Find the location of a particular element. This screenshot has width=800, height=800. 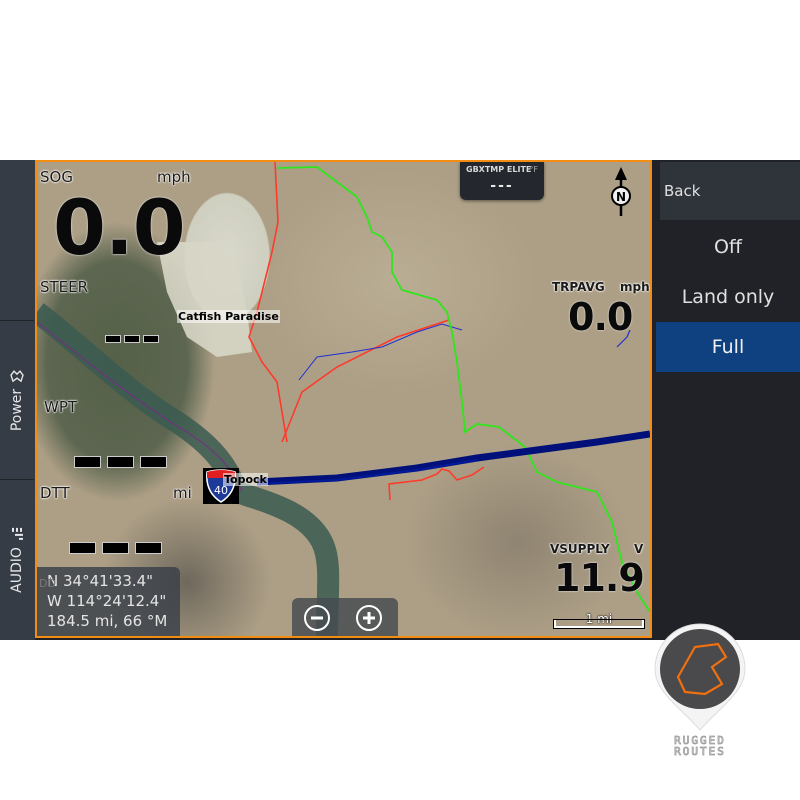

position-format-label: DD is located at coordinates (47, 583).